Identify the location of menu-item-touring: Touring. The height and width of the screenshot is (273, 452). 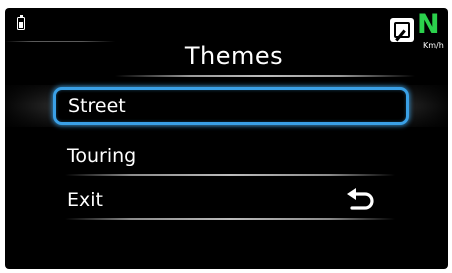
(231, 156).